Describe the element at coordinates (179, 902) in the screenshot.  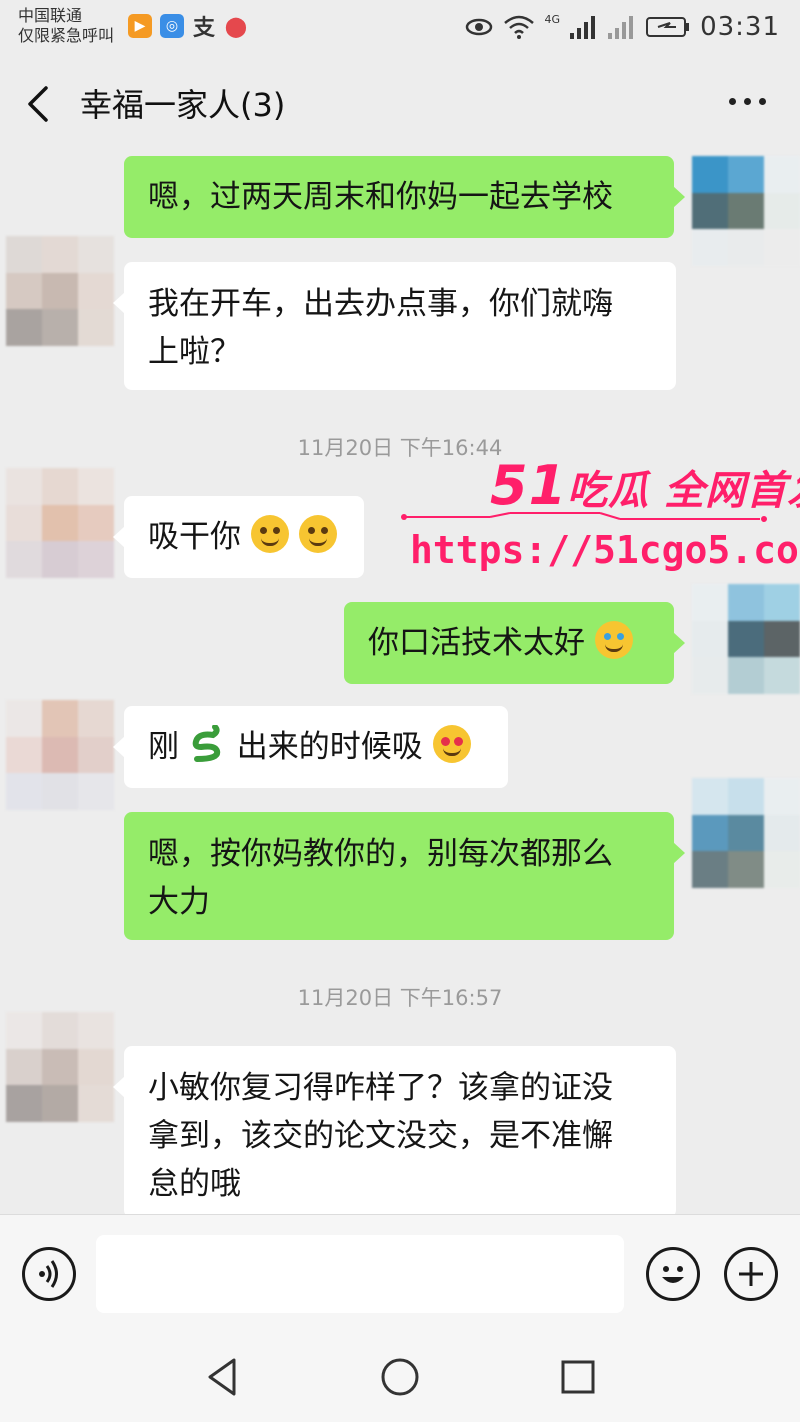
I see `message-text: 大力` at that location.